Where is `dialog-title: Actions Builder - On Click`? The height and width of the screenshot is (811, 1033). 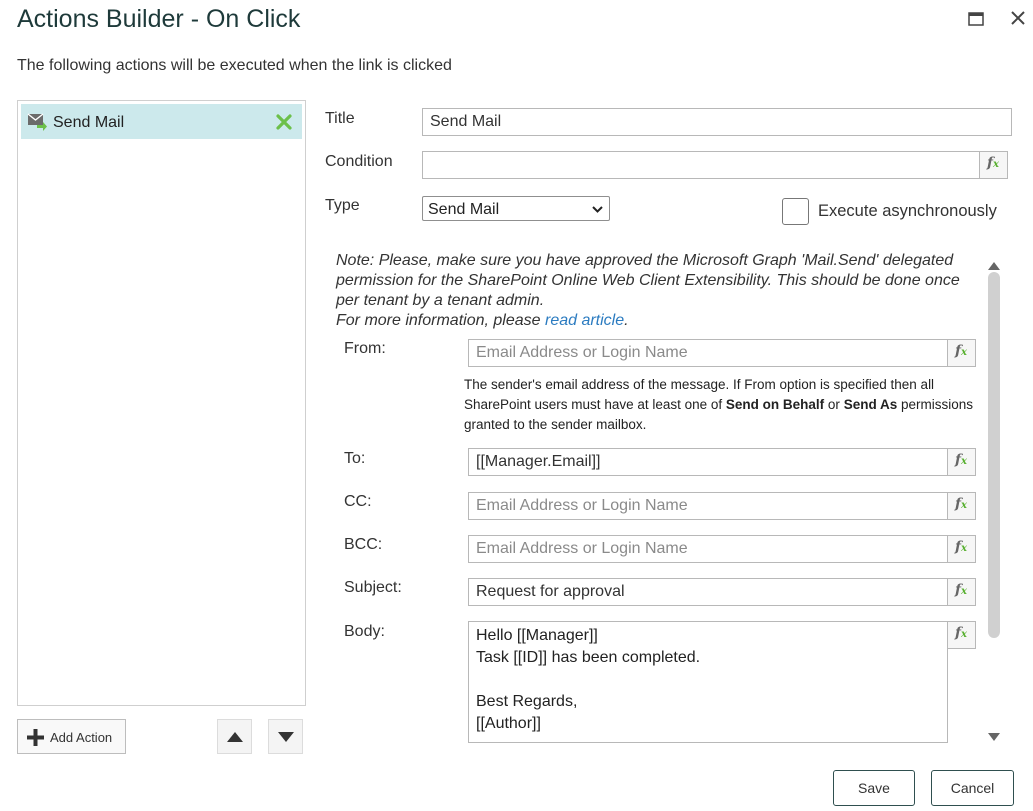
dialog-title: Actions Builder - On Click is located at coordinates (159, 19).